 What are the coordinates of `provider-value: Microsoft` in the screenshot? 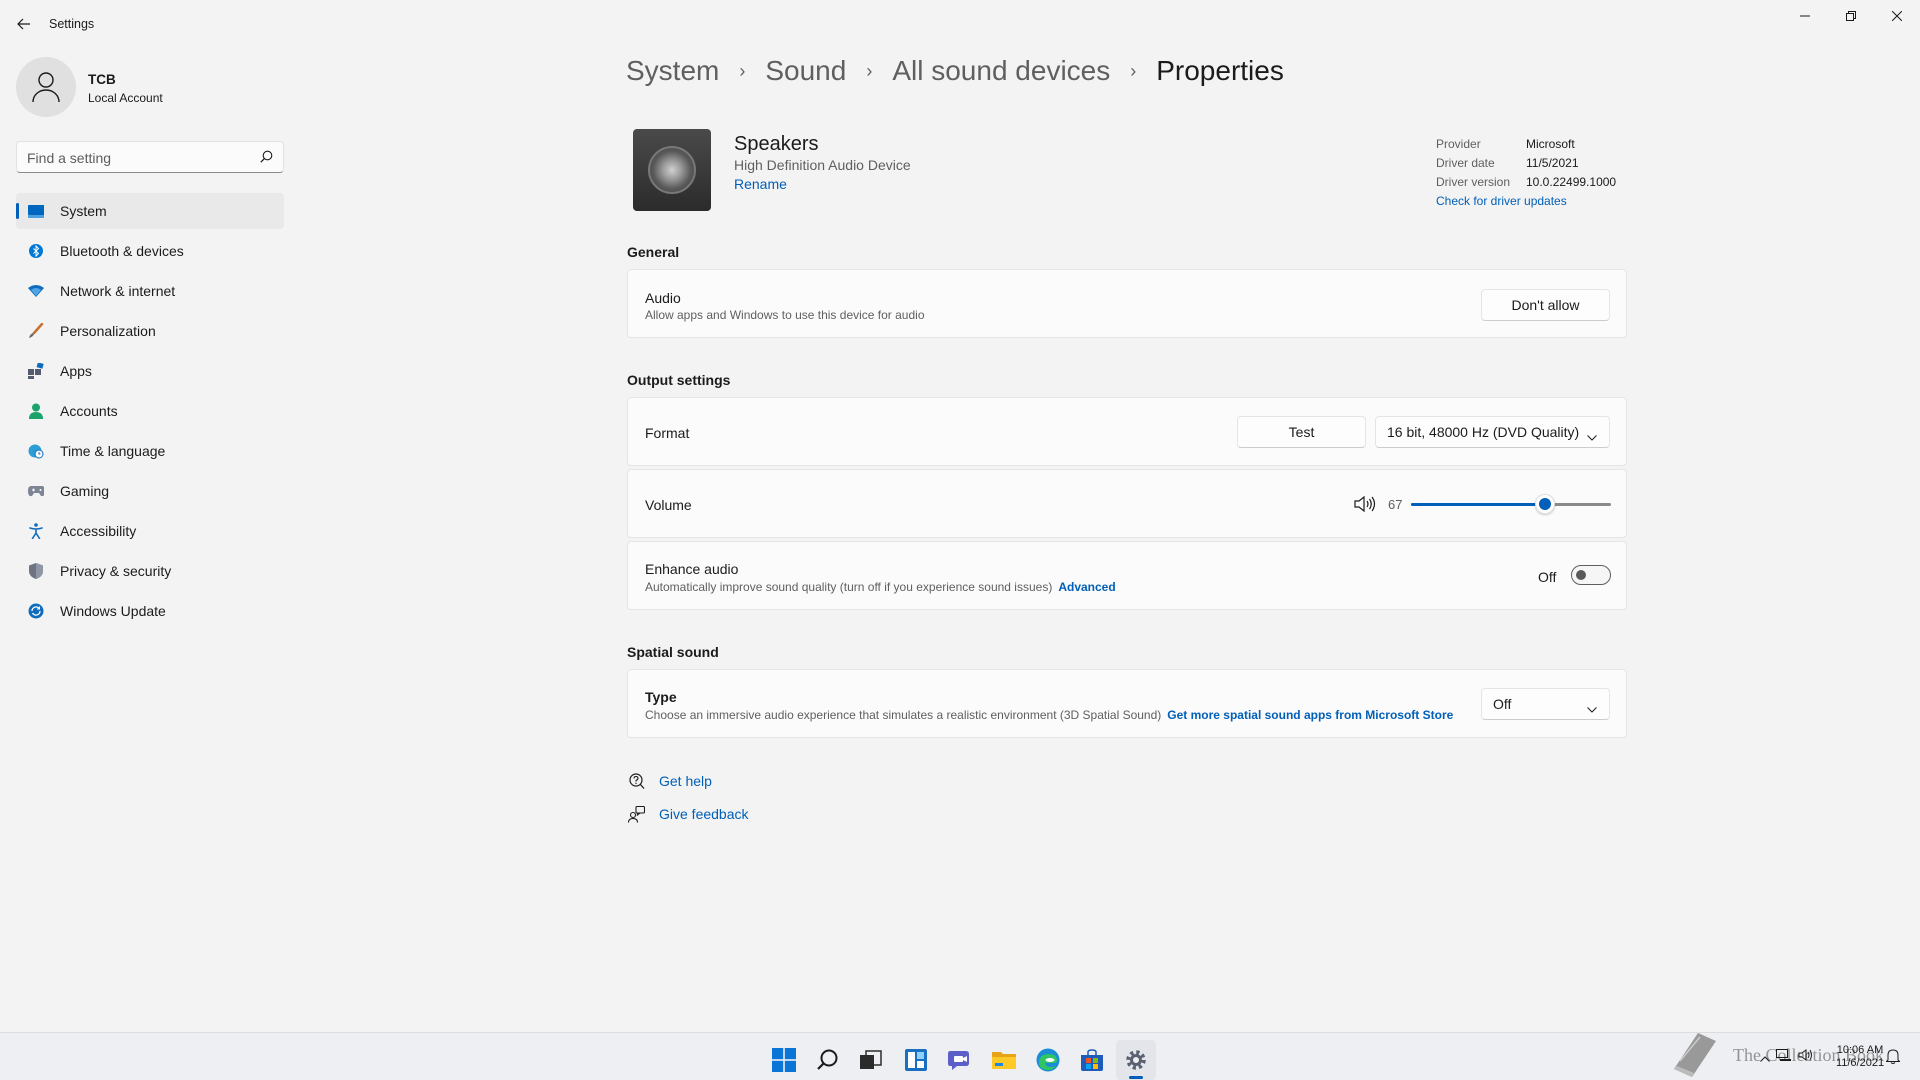 It's located at (1550, 143).